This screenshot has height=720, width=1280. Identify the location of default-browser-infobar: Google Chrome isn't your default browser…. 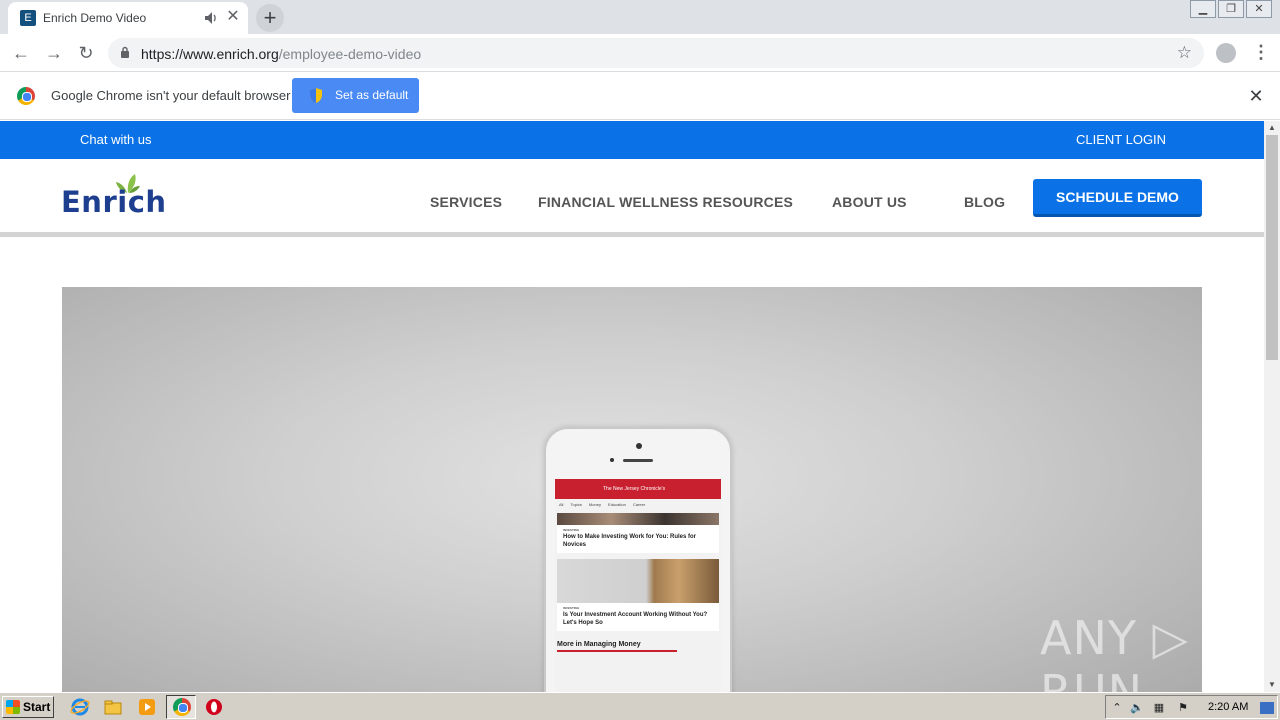
(640, 96).